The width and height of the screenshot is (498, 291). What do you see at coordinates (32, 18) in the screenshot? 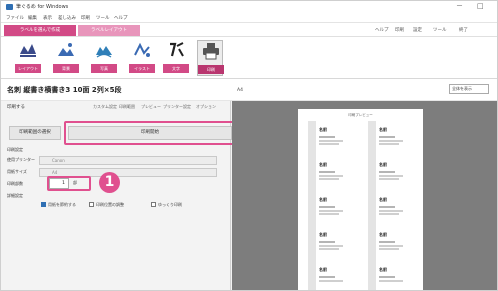
I see `menu-edit: 編集` at bounding box center [32, 18].